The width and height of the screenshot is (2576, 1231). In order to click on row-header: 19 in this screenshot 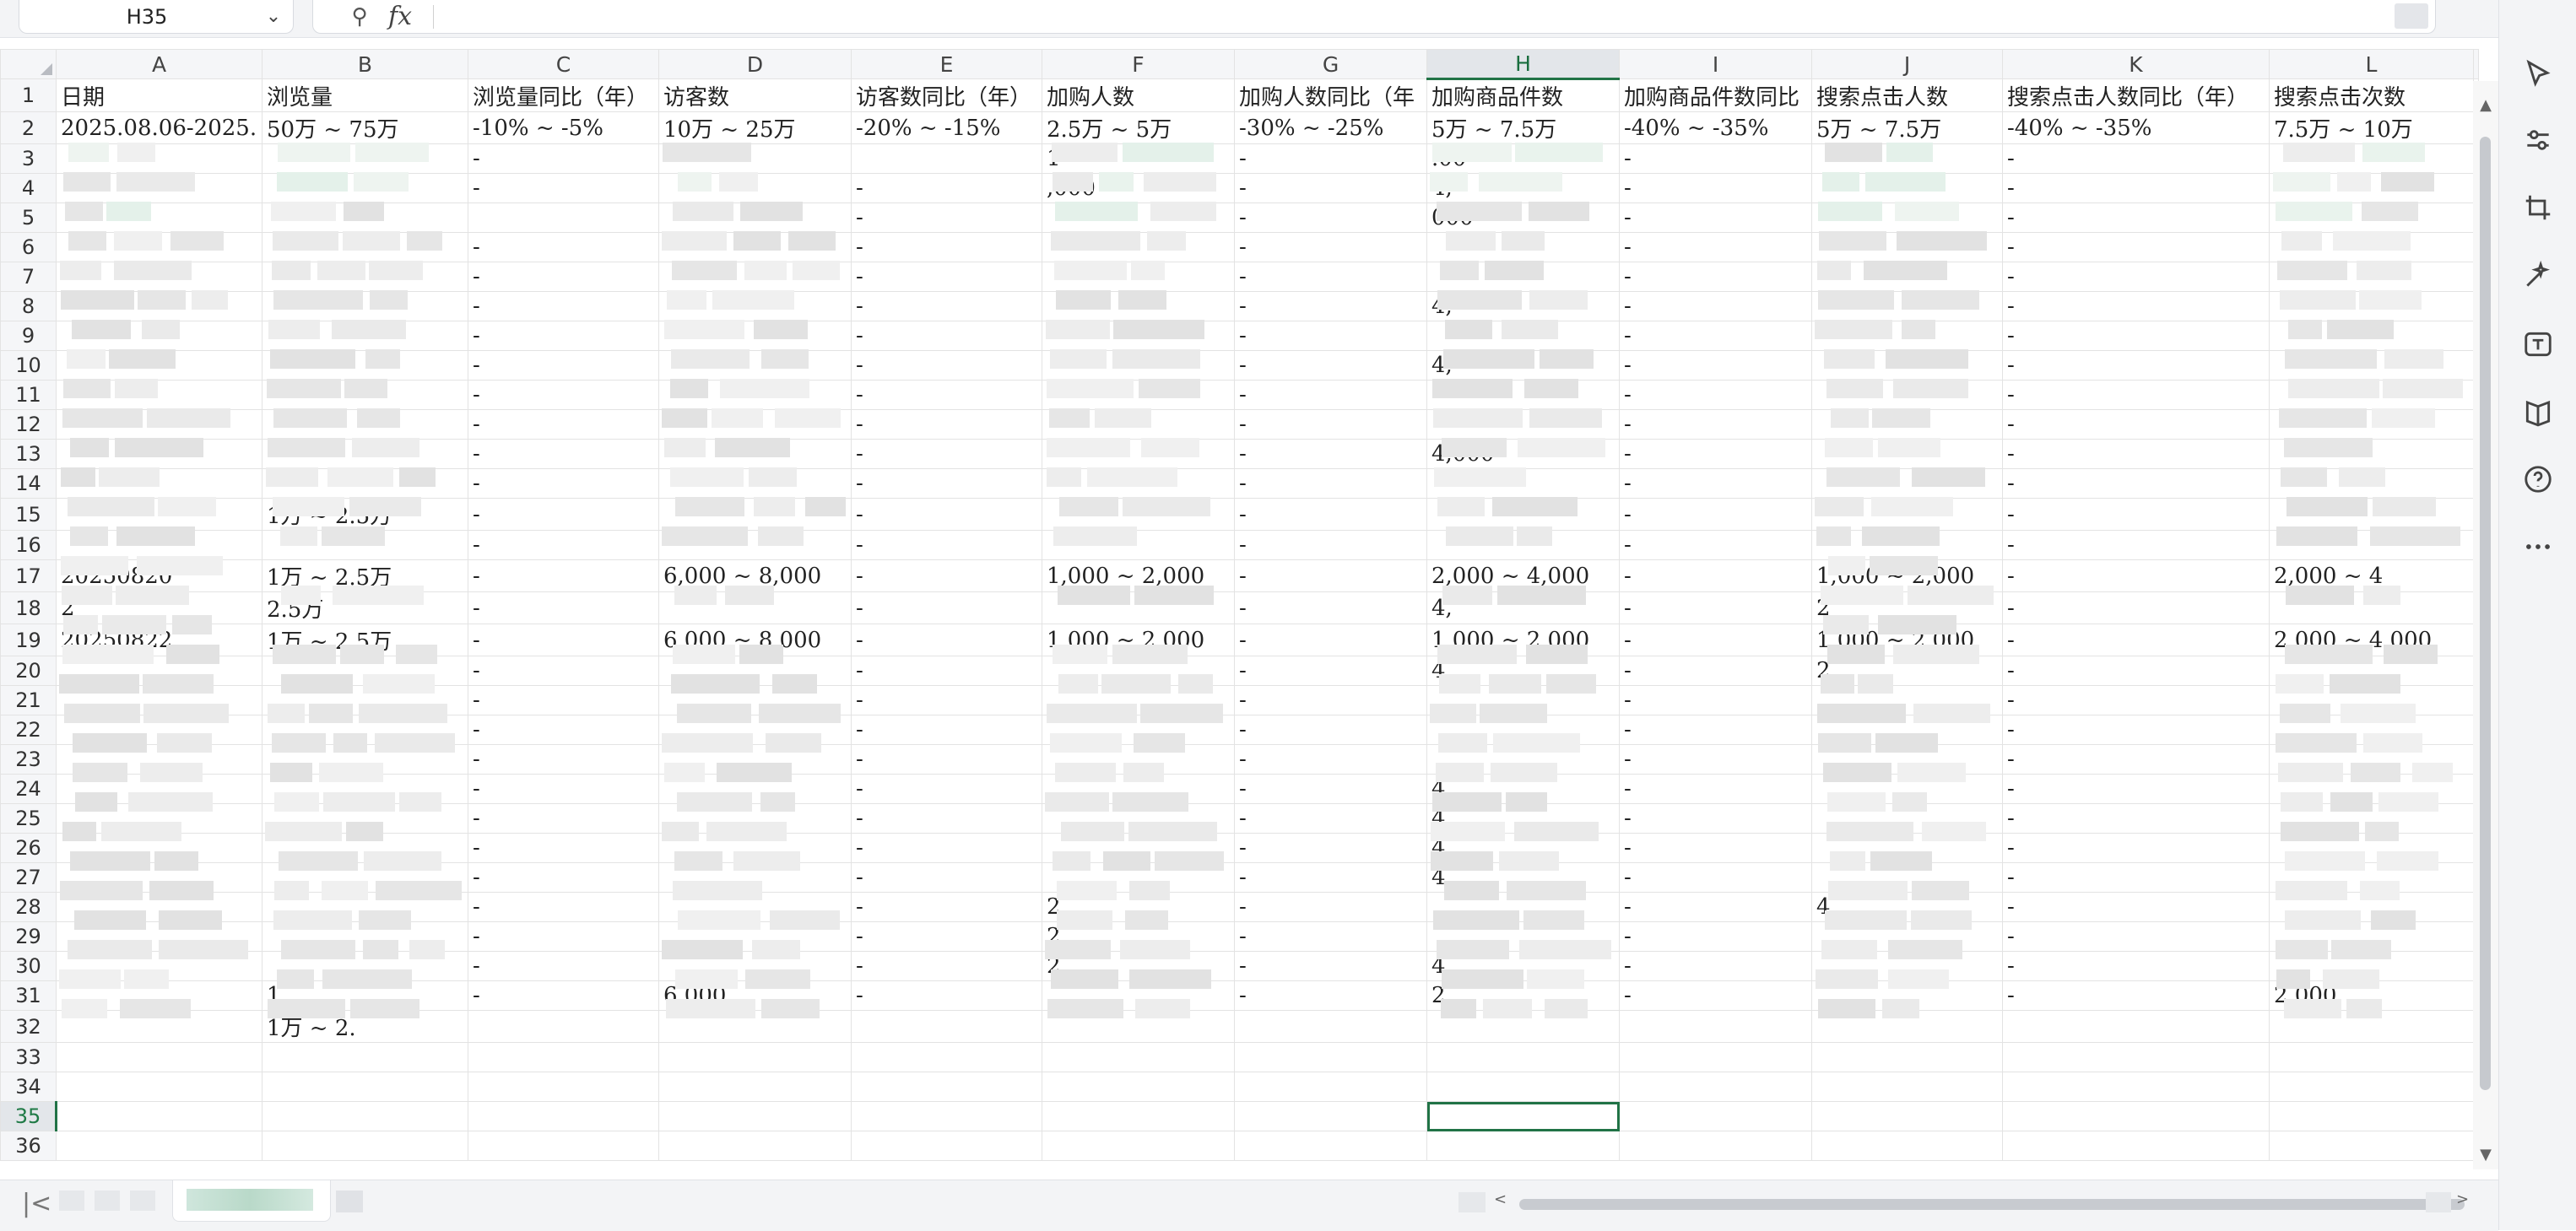, I will do `click(28, 640)`.